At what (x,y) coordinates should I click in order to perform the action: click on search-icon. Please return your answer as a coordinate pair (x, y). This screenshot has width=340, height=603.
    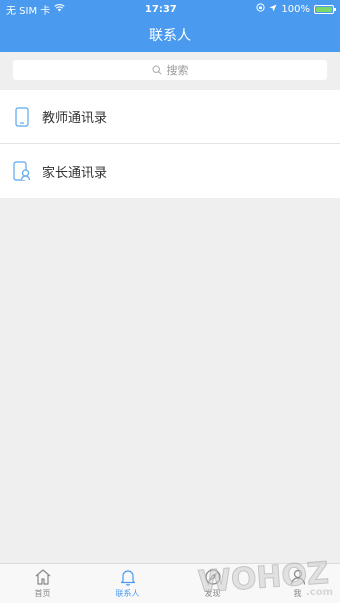
    Looking at the image, I should click on (156, 70).